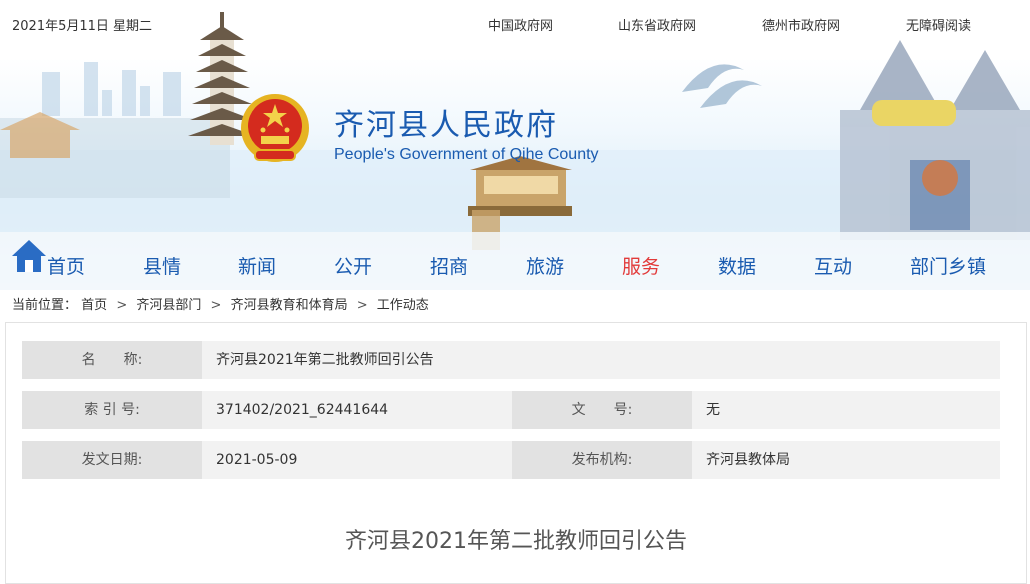 This screenshot has width=1030, height=584. I want to click on breadcrumb: 当前位置： 首页 > 齐河县部门 > 齐河县教育和体育局 > 工作动态, so click(220, 303).